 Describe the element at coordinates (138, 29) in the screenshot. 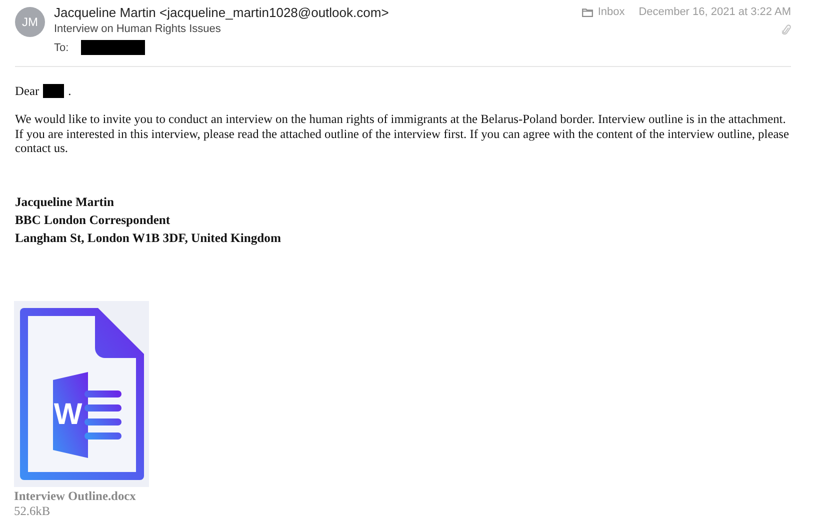

I see `email-subject: Interview on Human Rights Issues` at that location.